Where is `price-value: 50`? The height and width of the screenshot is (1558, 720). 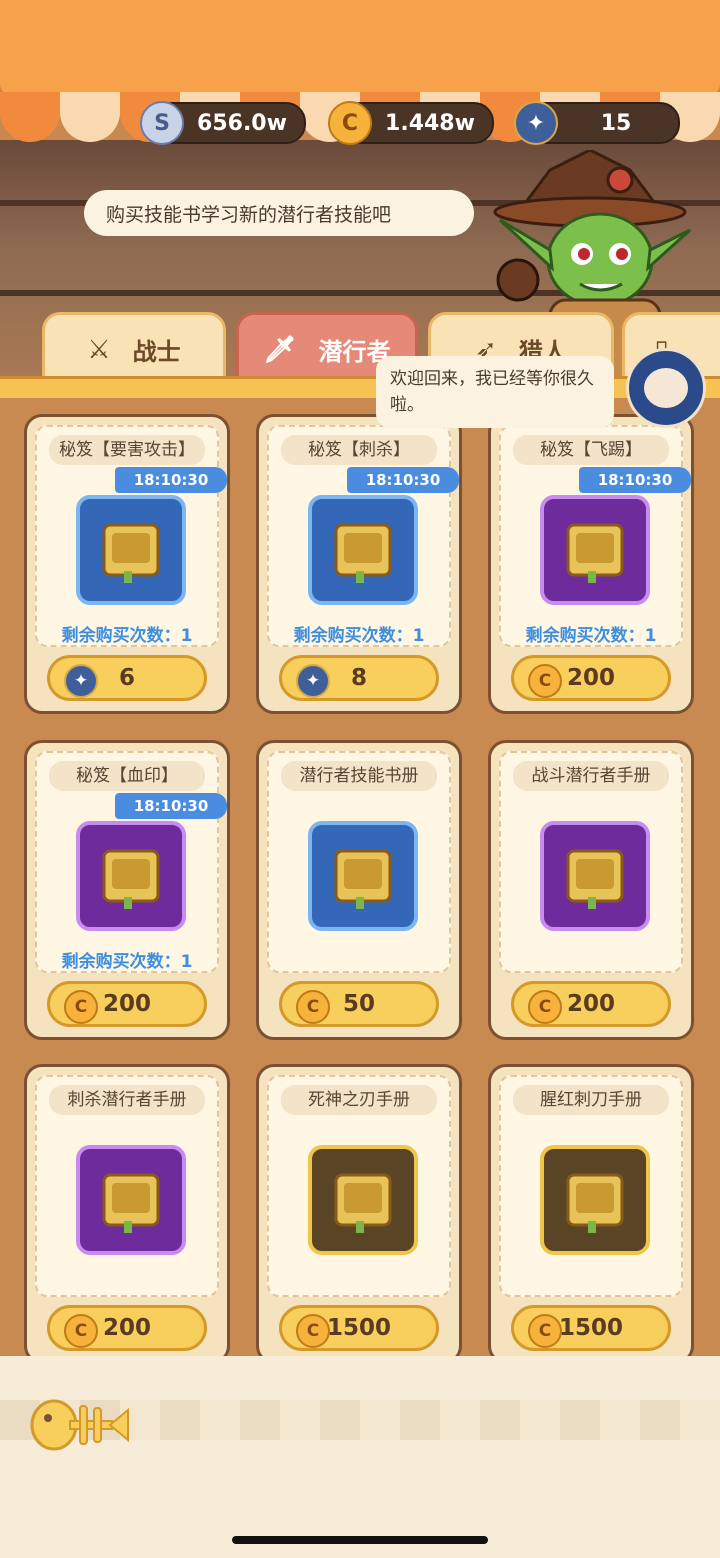 price-value: 50 is located at coordinates (358, 1004).